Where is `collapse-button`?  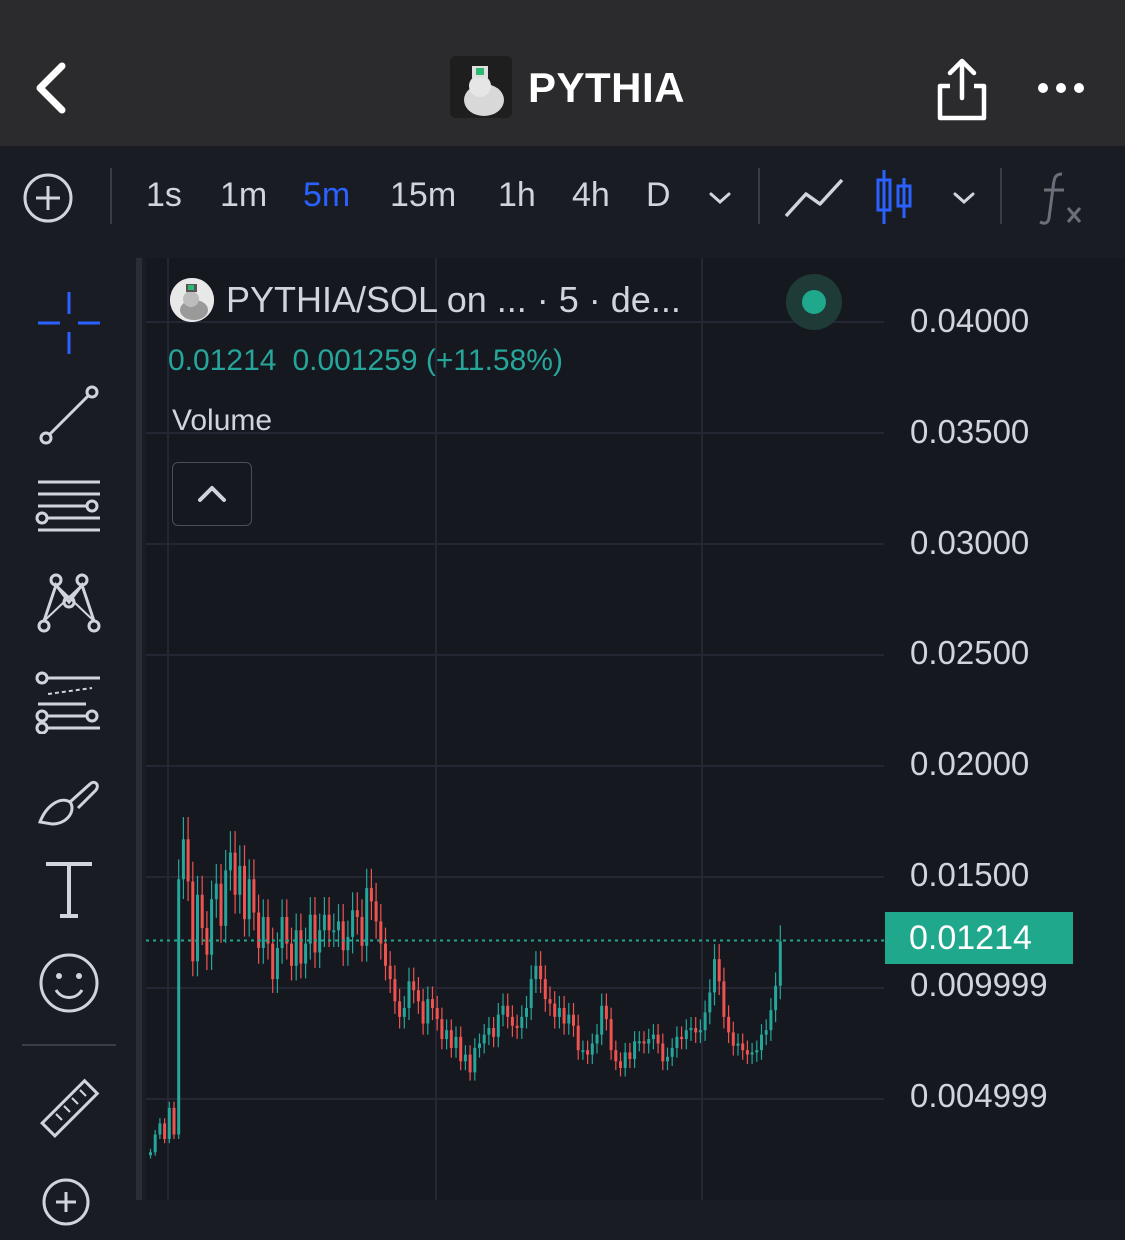 collapse-button is located at coordinates (212, 494).